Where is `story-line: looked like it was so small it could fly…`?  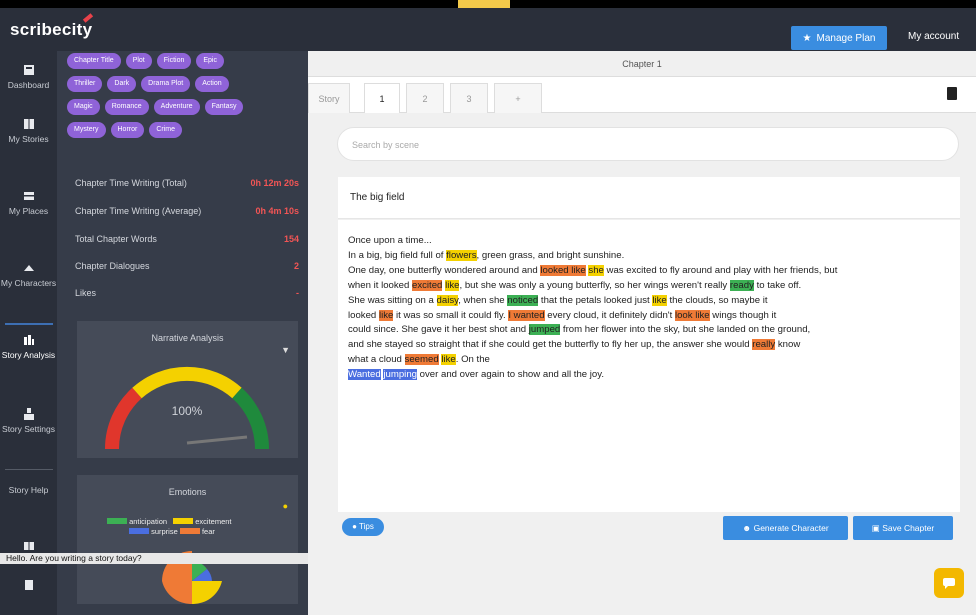 story-line: looked like it was so small it could fly… is located at coordinates (649, 316).